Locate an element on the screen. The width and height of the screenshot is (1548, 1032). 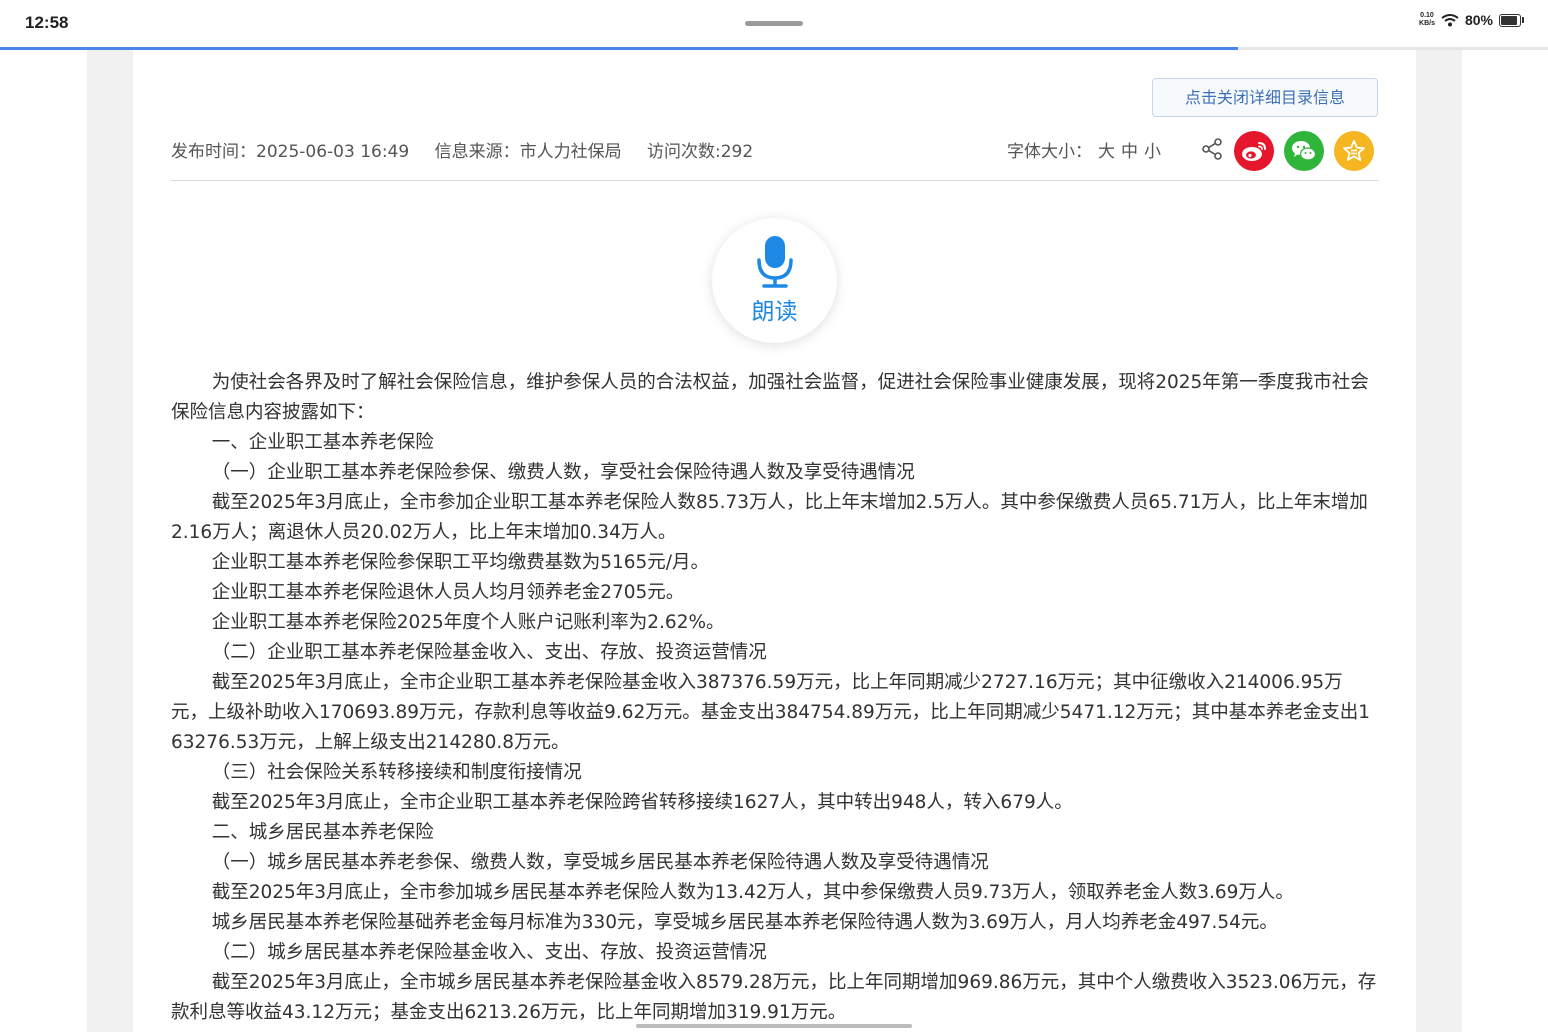
drag-handle is located at coordinates (774, 23).